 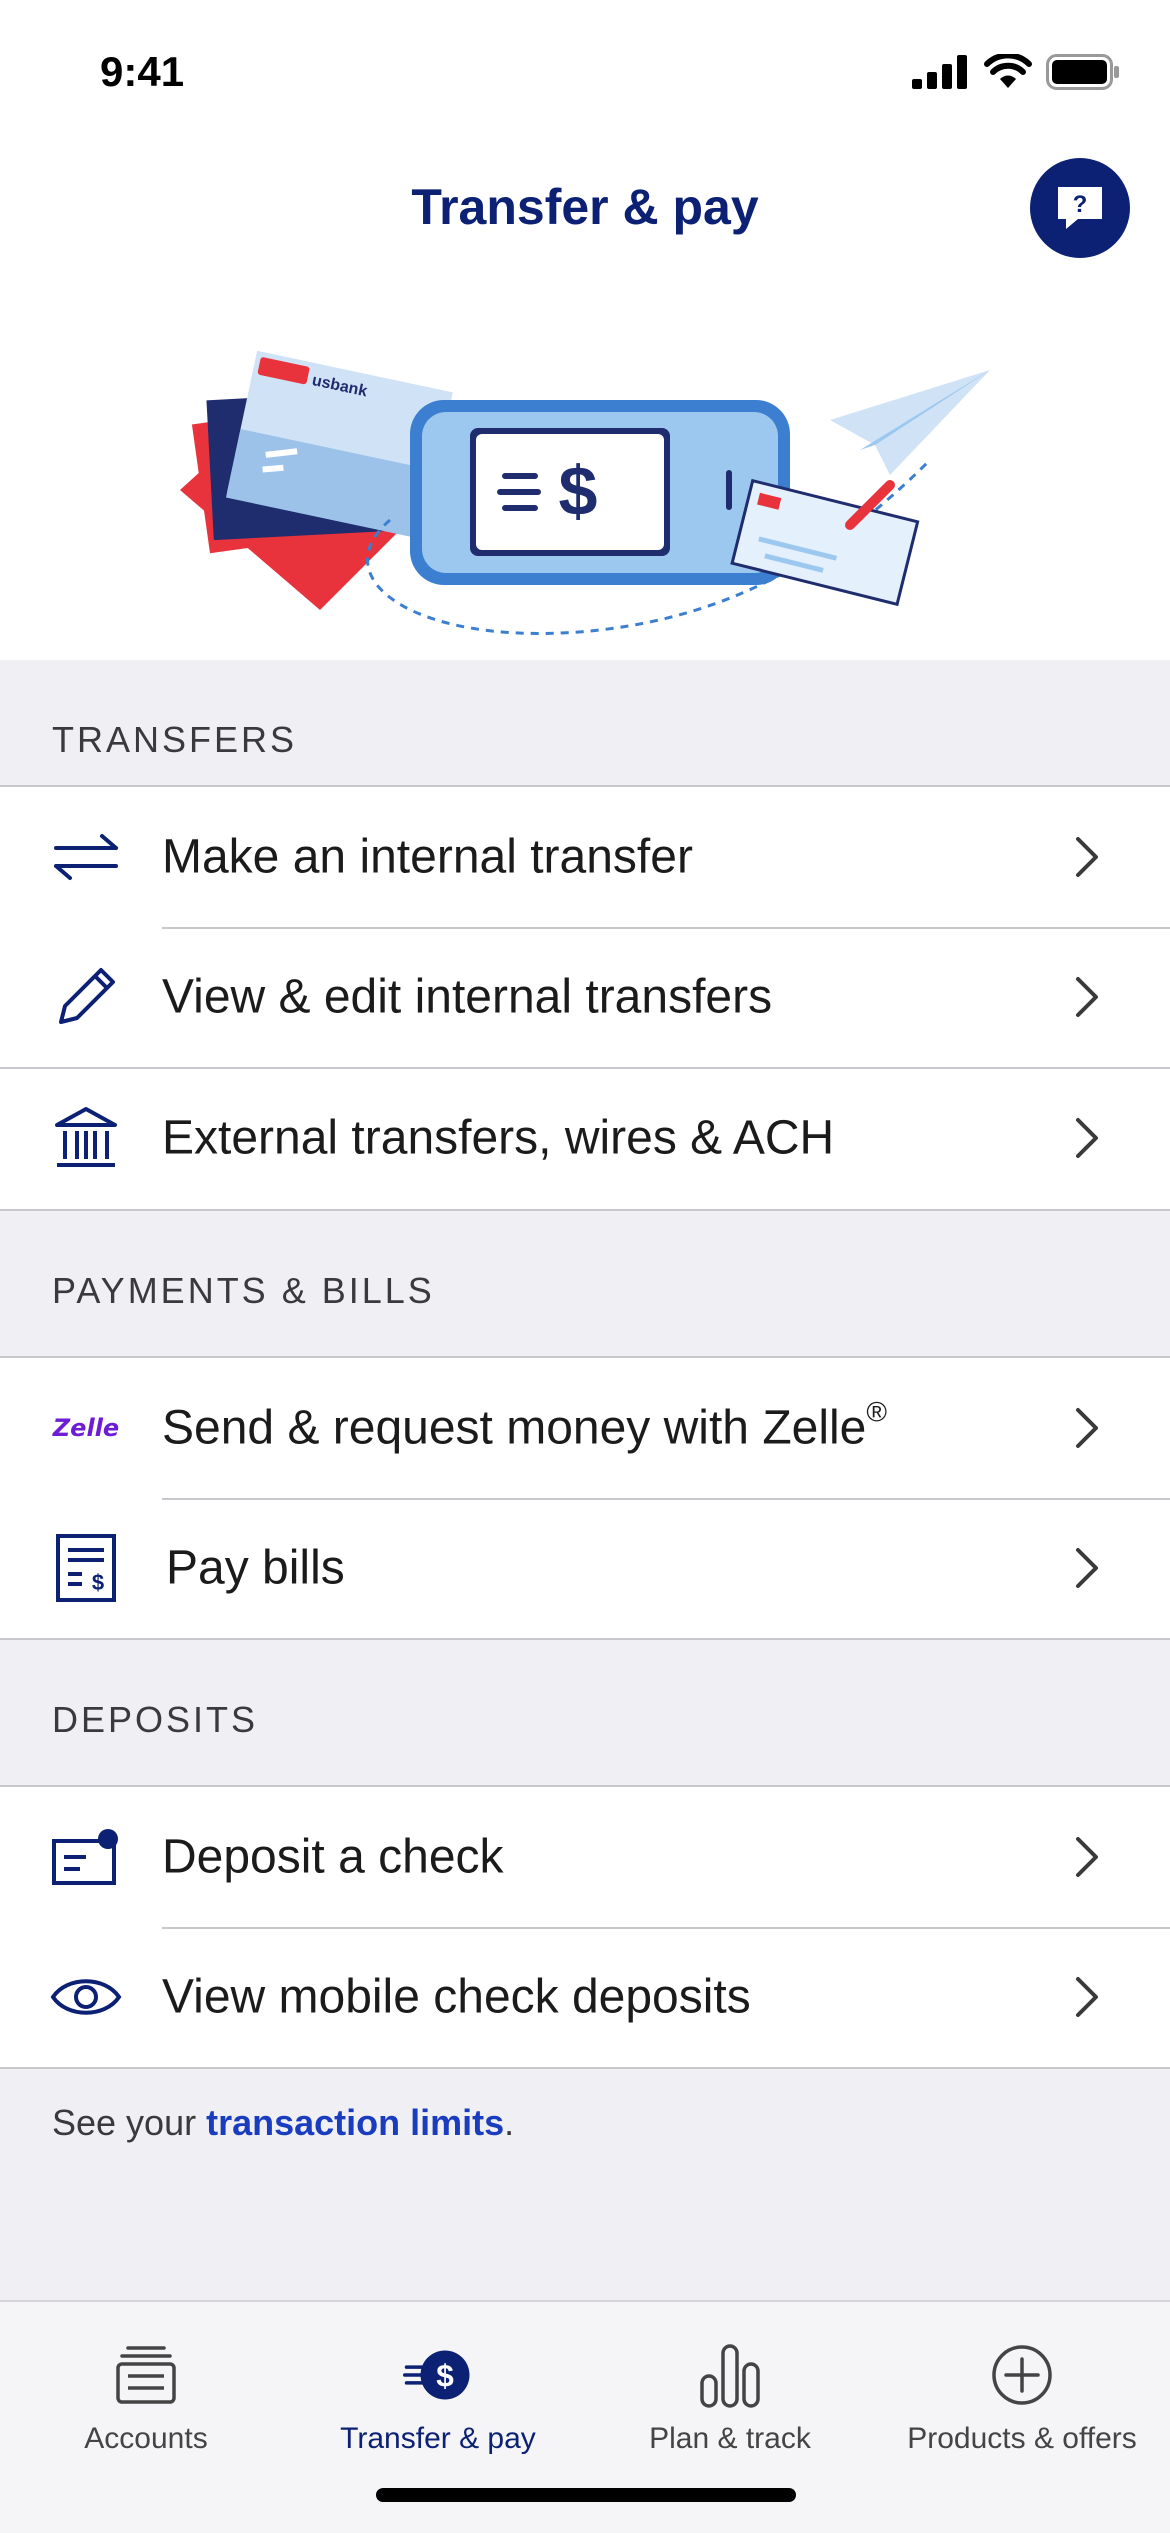 I want to click on row-label: Send & request money with Zelle®, so click(x=524, y=1426).